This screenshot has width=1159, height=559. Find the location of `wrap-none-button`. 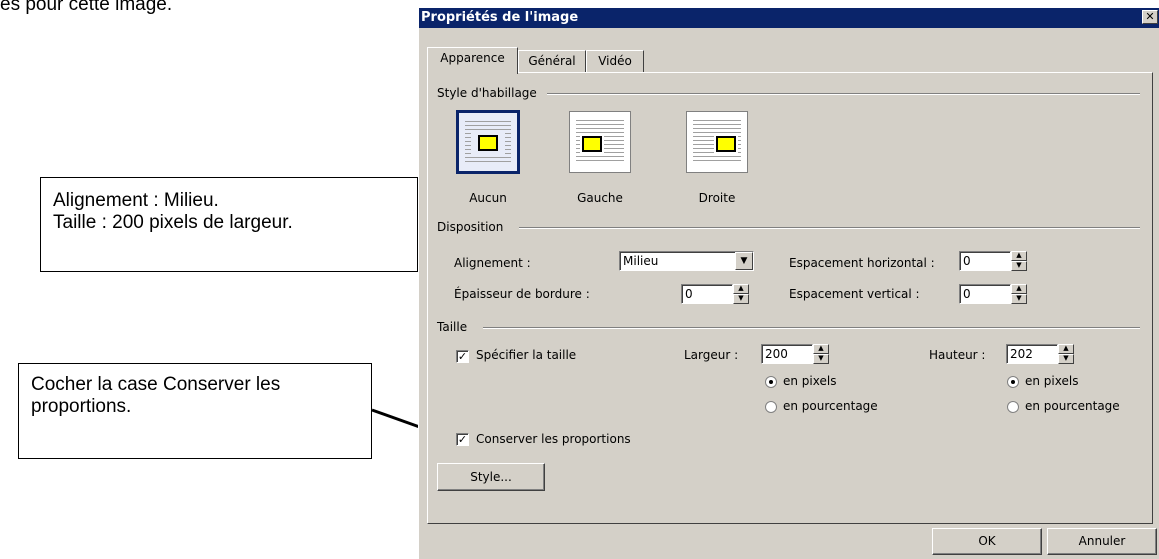

wrap-none-button is located at coordinates (488, 142).